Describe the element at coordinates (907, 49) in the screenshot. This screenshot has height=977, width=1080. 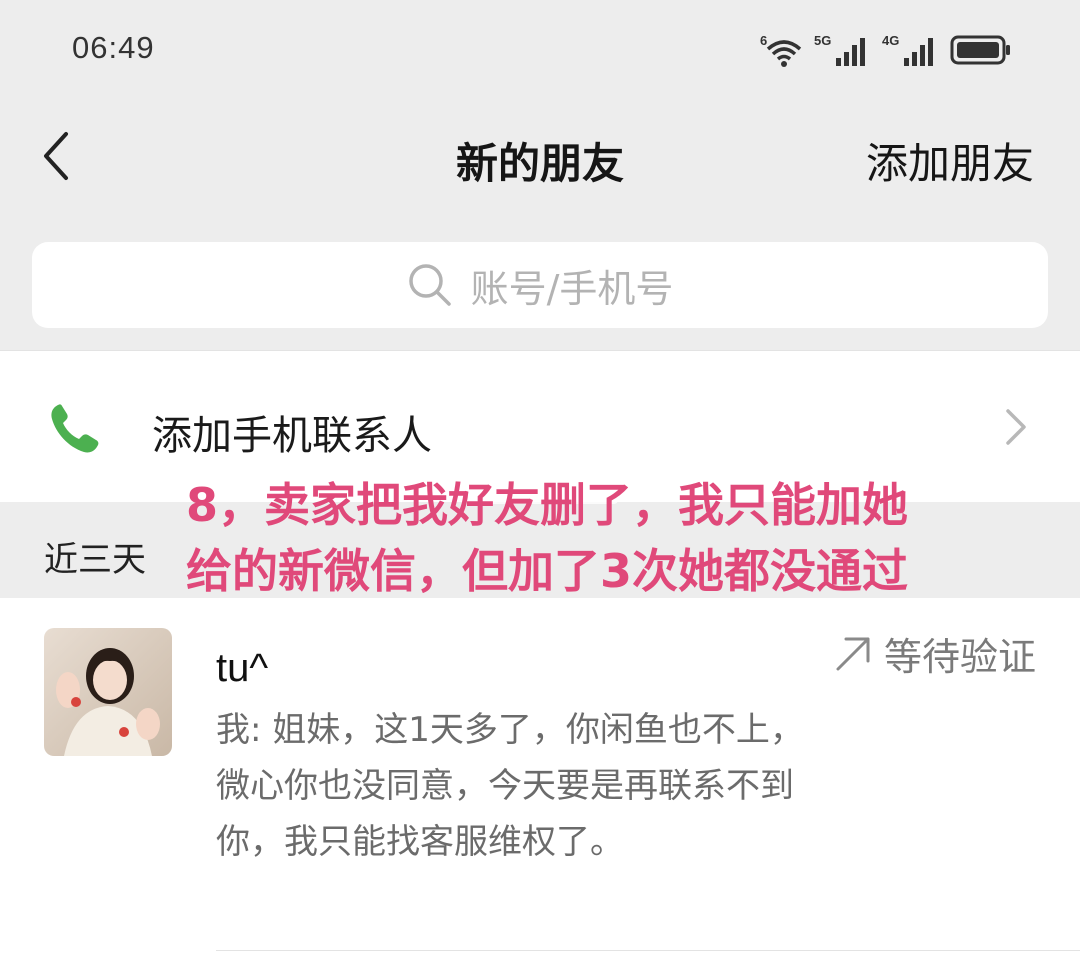
I see `signal-4g-icon: 4G` at that location.